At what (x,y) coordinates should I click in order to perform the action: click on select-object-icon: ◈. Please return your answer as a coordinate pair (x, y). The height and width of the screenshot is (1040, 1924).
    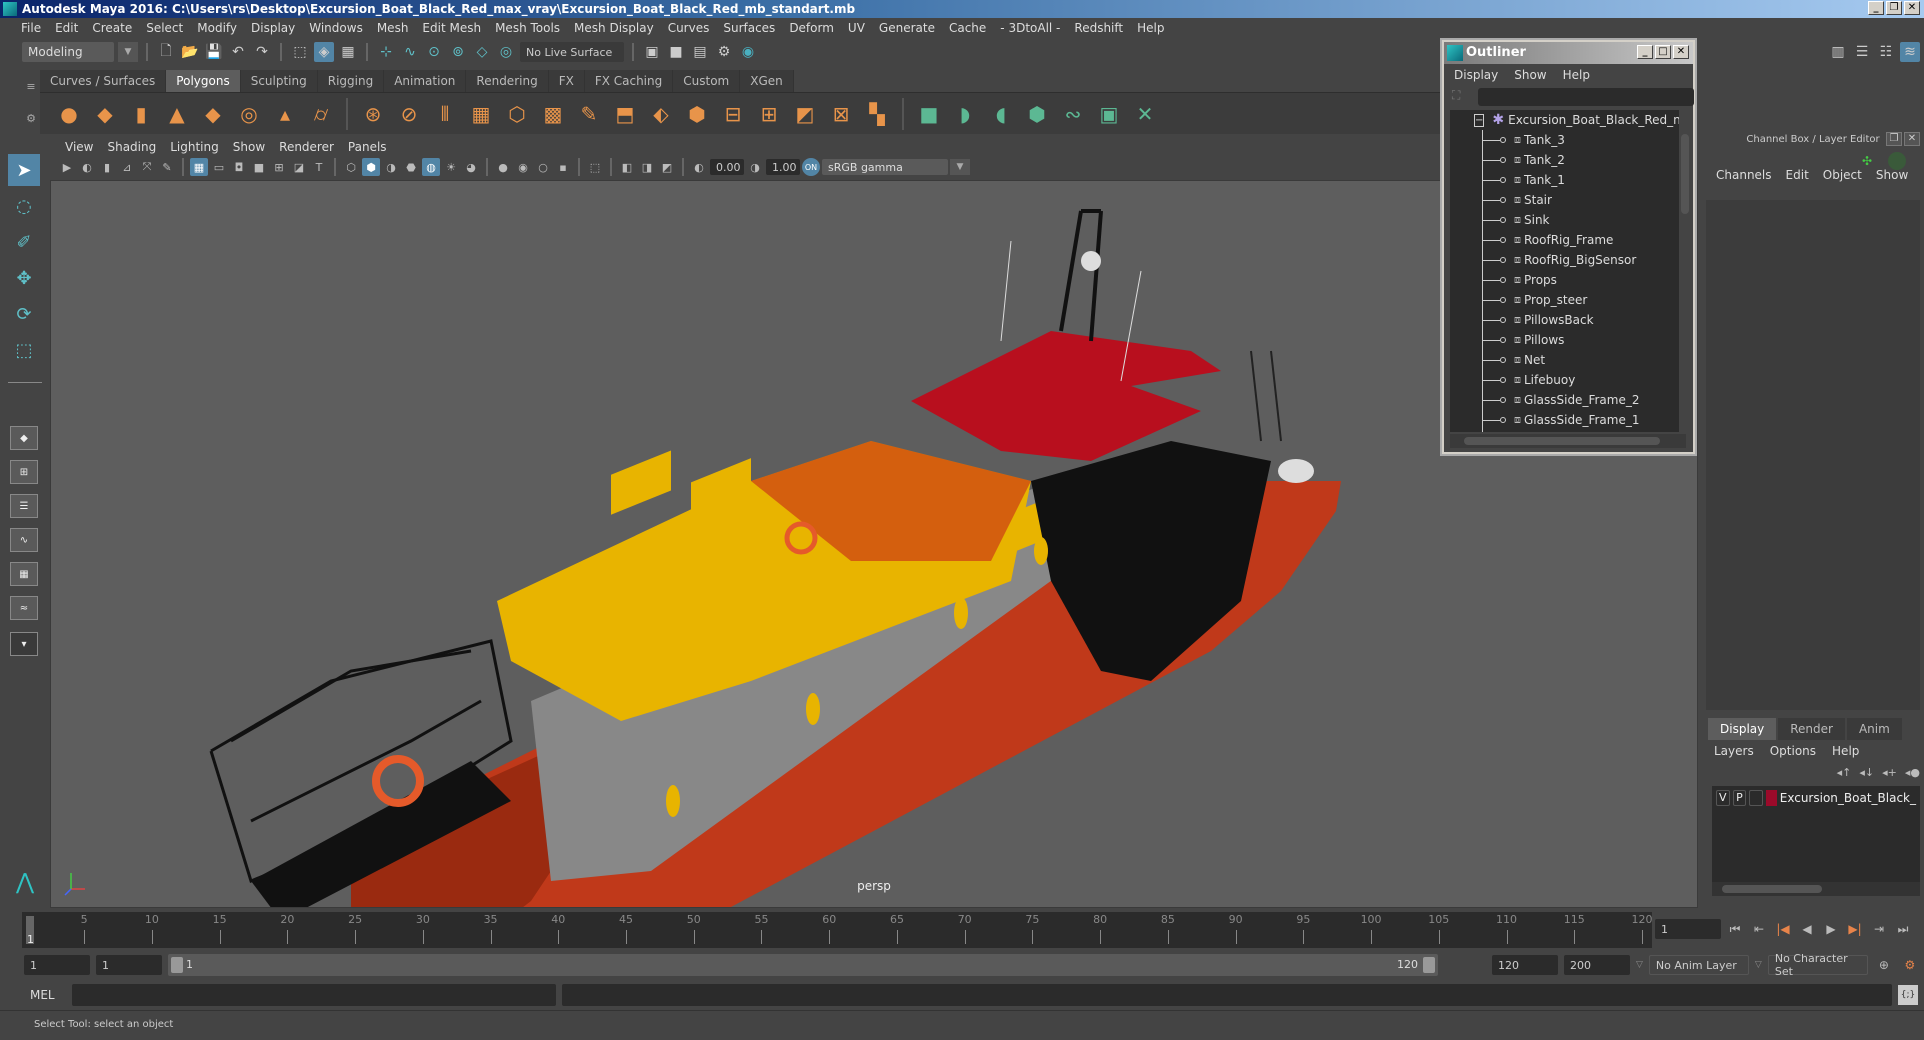
    Looking at the image, I should click on (324, 52).